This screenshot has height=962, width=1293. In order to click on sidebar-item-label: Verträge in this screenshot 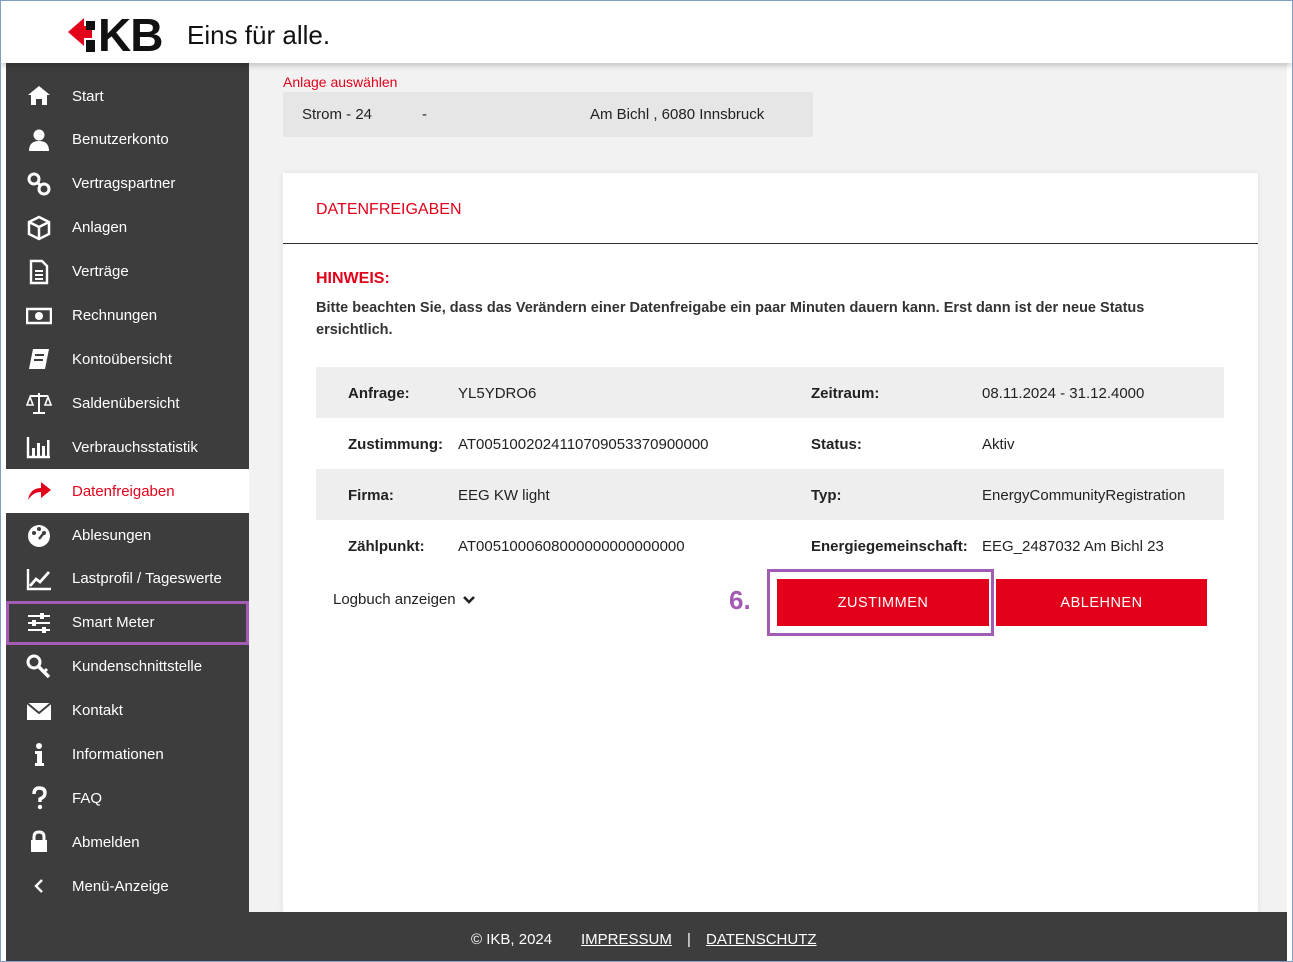, I will do `click(100, 272)`.